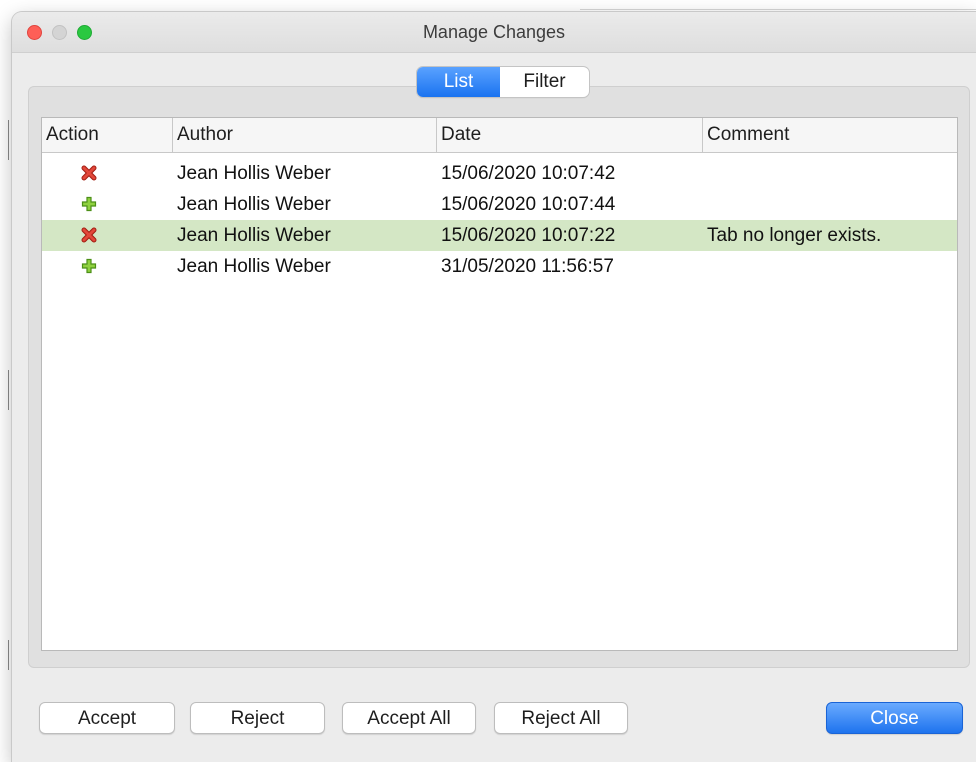 The width and height of the screenshot is (976, 762). Describe the element at coordinates (794, 235) in the screenshot. I see `cell-comment: Tab no longer exists.` at that location.